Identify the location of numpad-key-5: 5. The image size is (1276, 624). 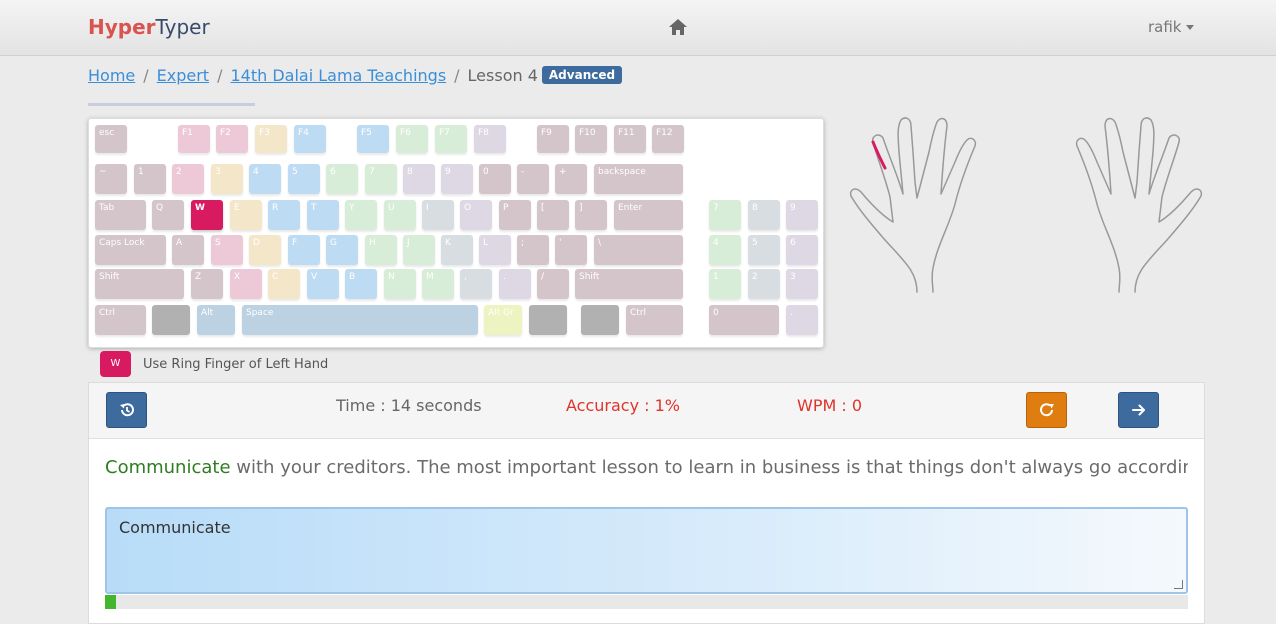
(764, 250).